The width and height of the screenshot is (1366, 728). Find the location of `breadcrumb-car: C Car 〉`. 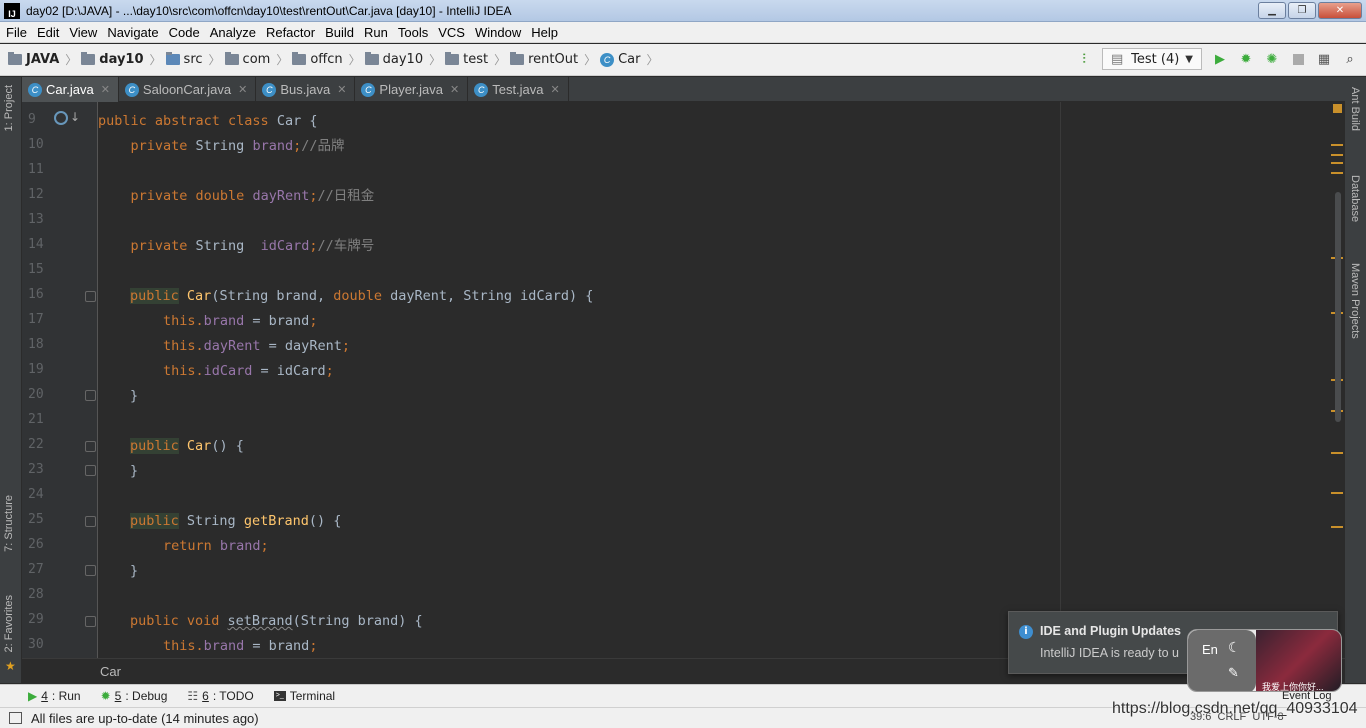

breadcrumb-car: C Car 〉 is located at coordinates (629, 59).